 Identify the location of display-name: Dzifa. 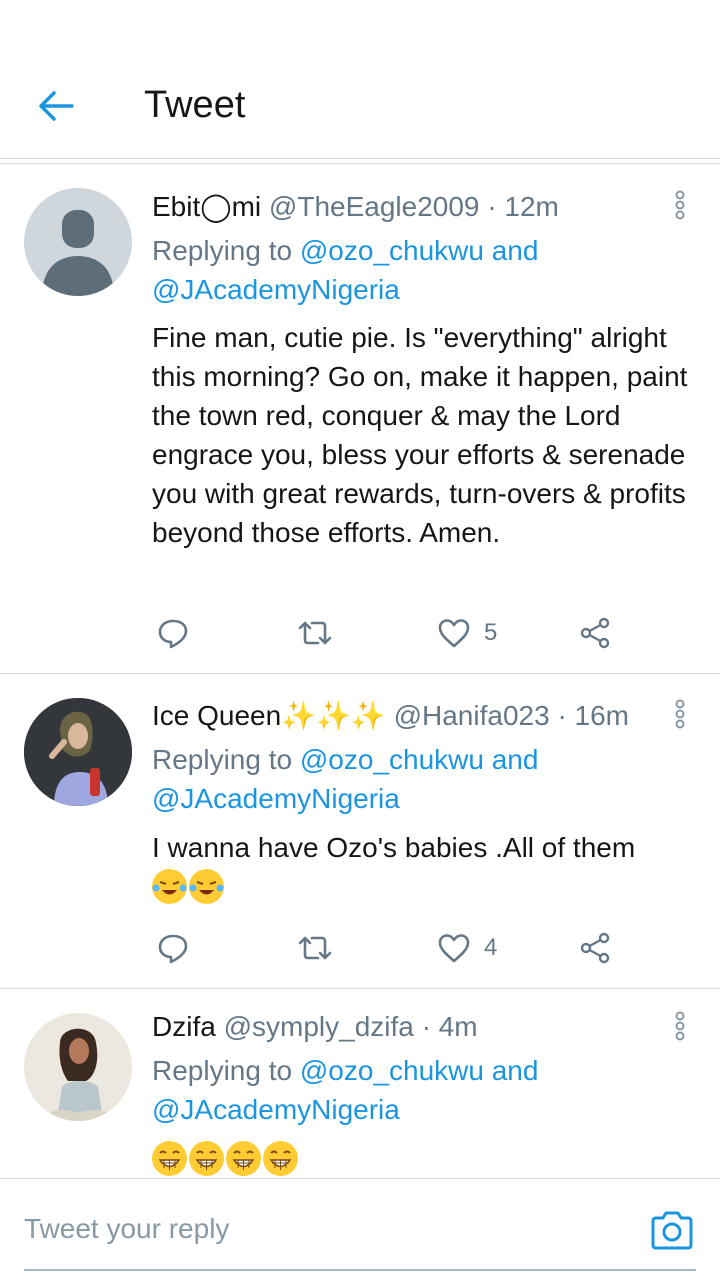
(184, 1026).